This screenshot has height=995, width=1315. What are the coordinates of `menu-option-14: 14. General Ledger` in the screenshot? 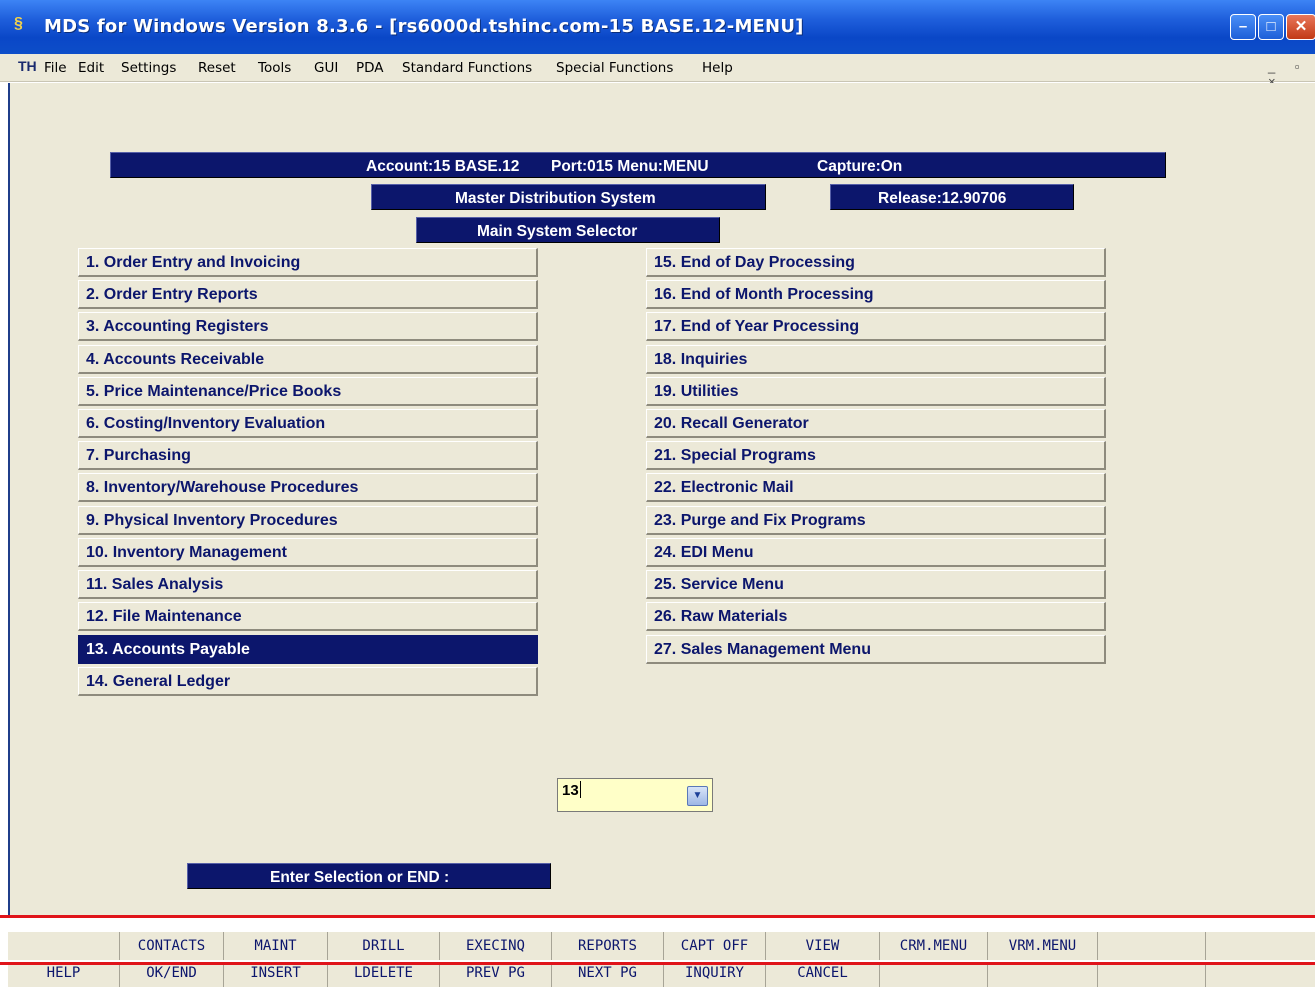 It's located at (308, 681).